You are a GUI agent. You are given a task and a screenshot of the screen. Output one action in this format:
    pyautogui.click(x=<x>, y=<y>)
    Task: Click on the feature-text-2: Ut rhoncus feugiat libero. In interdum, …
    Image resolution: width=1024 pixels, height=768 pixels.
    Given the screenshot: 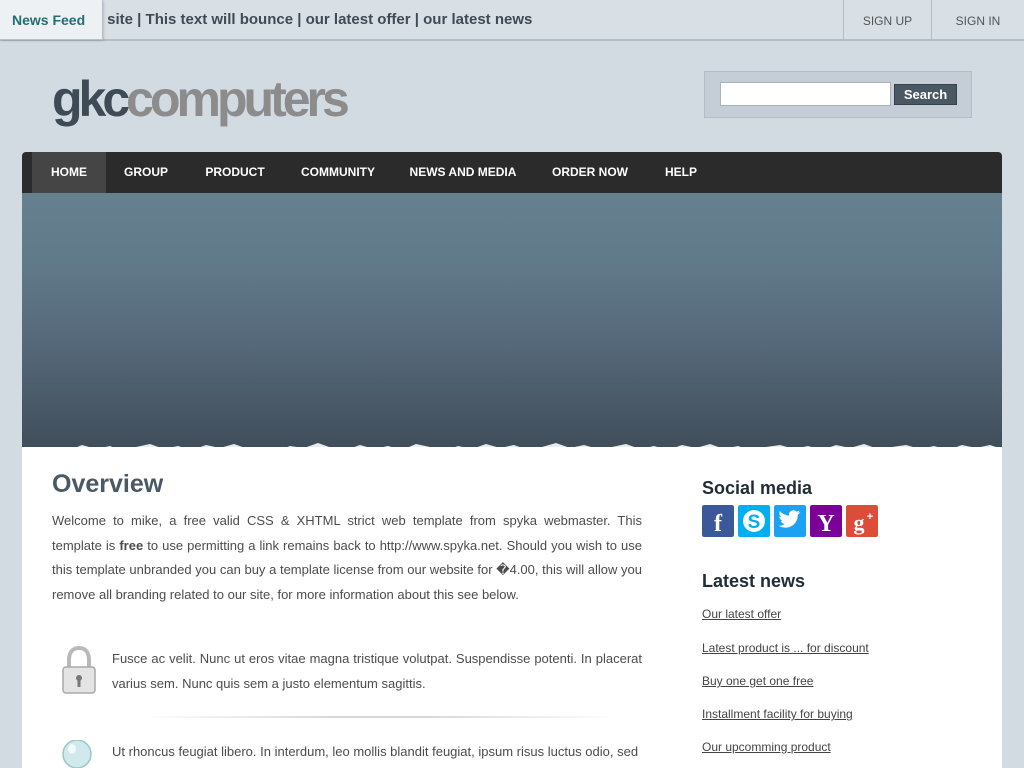 What is the action you would take?
    pyautogui.click(x=375, y=751)
    